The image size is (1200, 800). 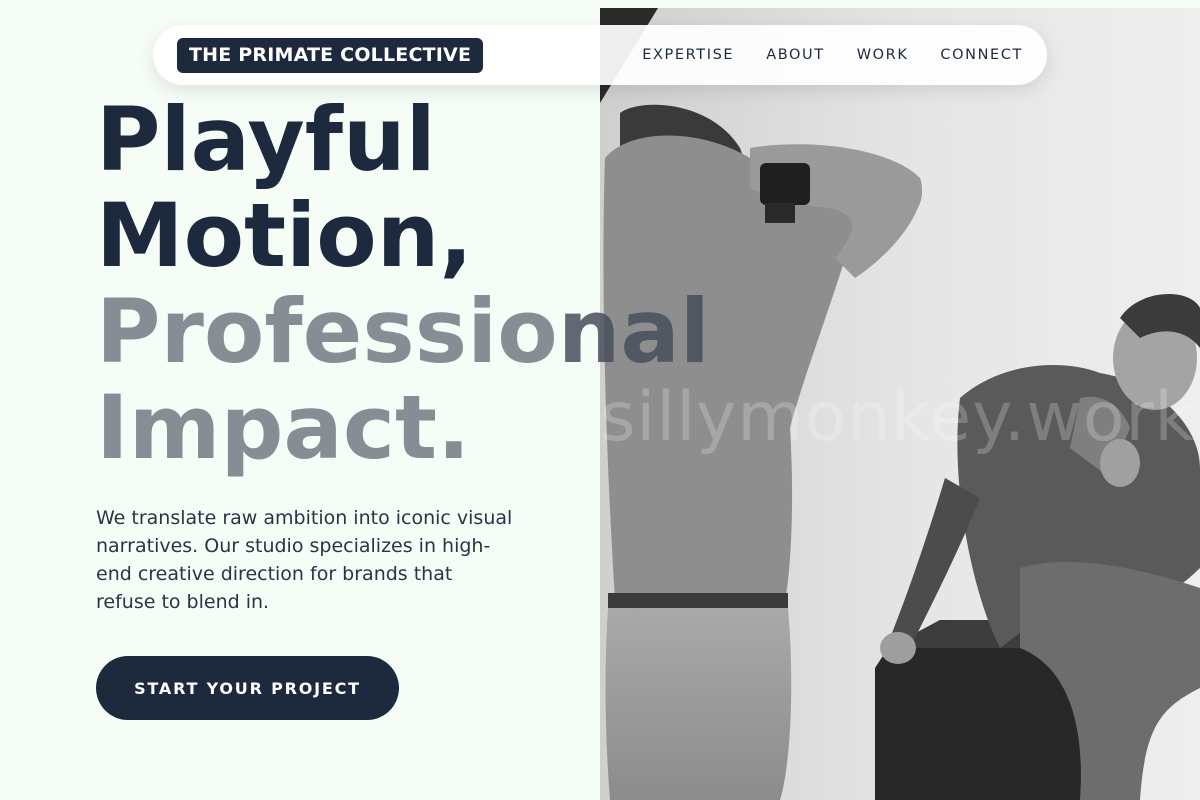 What do you see at coordinates (247, 688) in the screenshot?
I see `start-project-button: START YOUR PROJECT` at bounding box center [247, 688].